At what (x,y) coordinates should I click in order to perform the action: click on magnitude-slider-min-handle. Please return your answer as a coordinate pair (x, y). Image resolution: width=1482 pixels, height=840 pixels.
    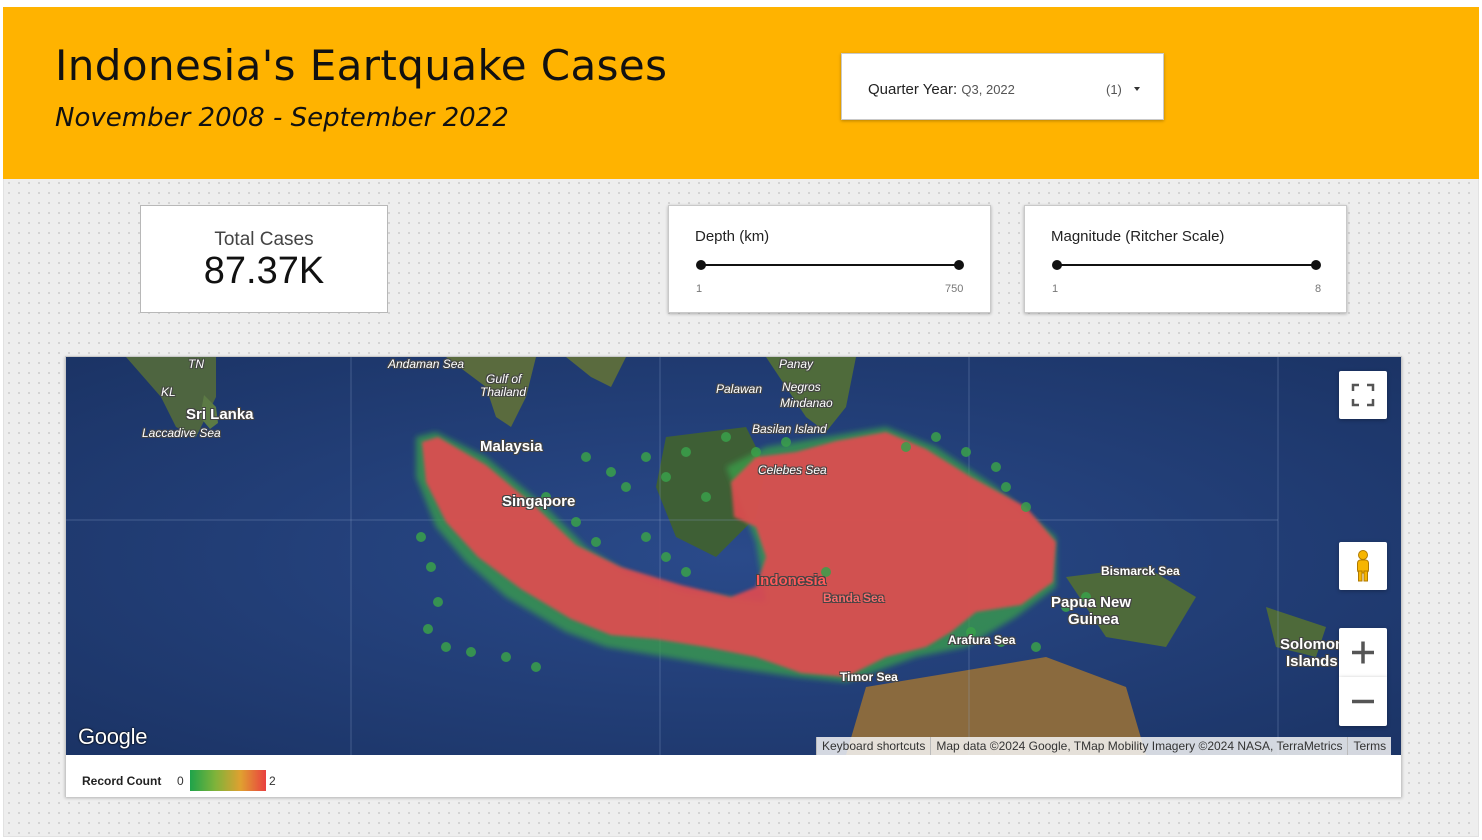
    Looking at the image, I should click on (1057, 265).